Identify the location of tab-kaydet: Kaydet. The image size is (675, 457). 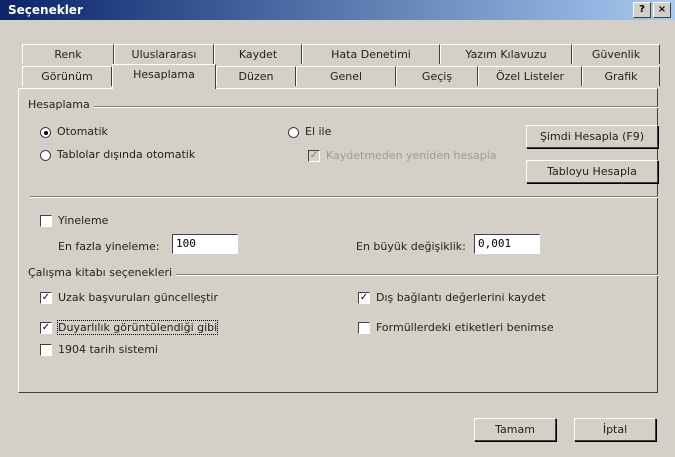
(258, 54).